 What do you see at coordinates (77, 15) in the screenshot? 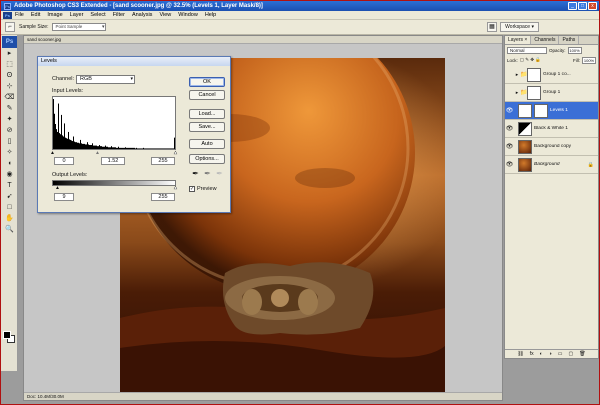
I see `menu-layer: Layer` at bounding box center [77, 15].